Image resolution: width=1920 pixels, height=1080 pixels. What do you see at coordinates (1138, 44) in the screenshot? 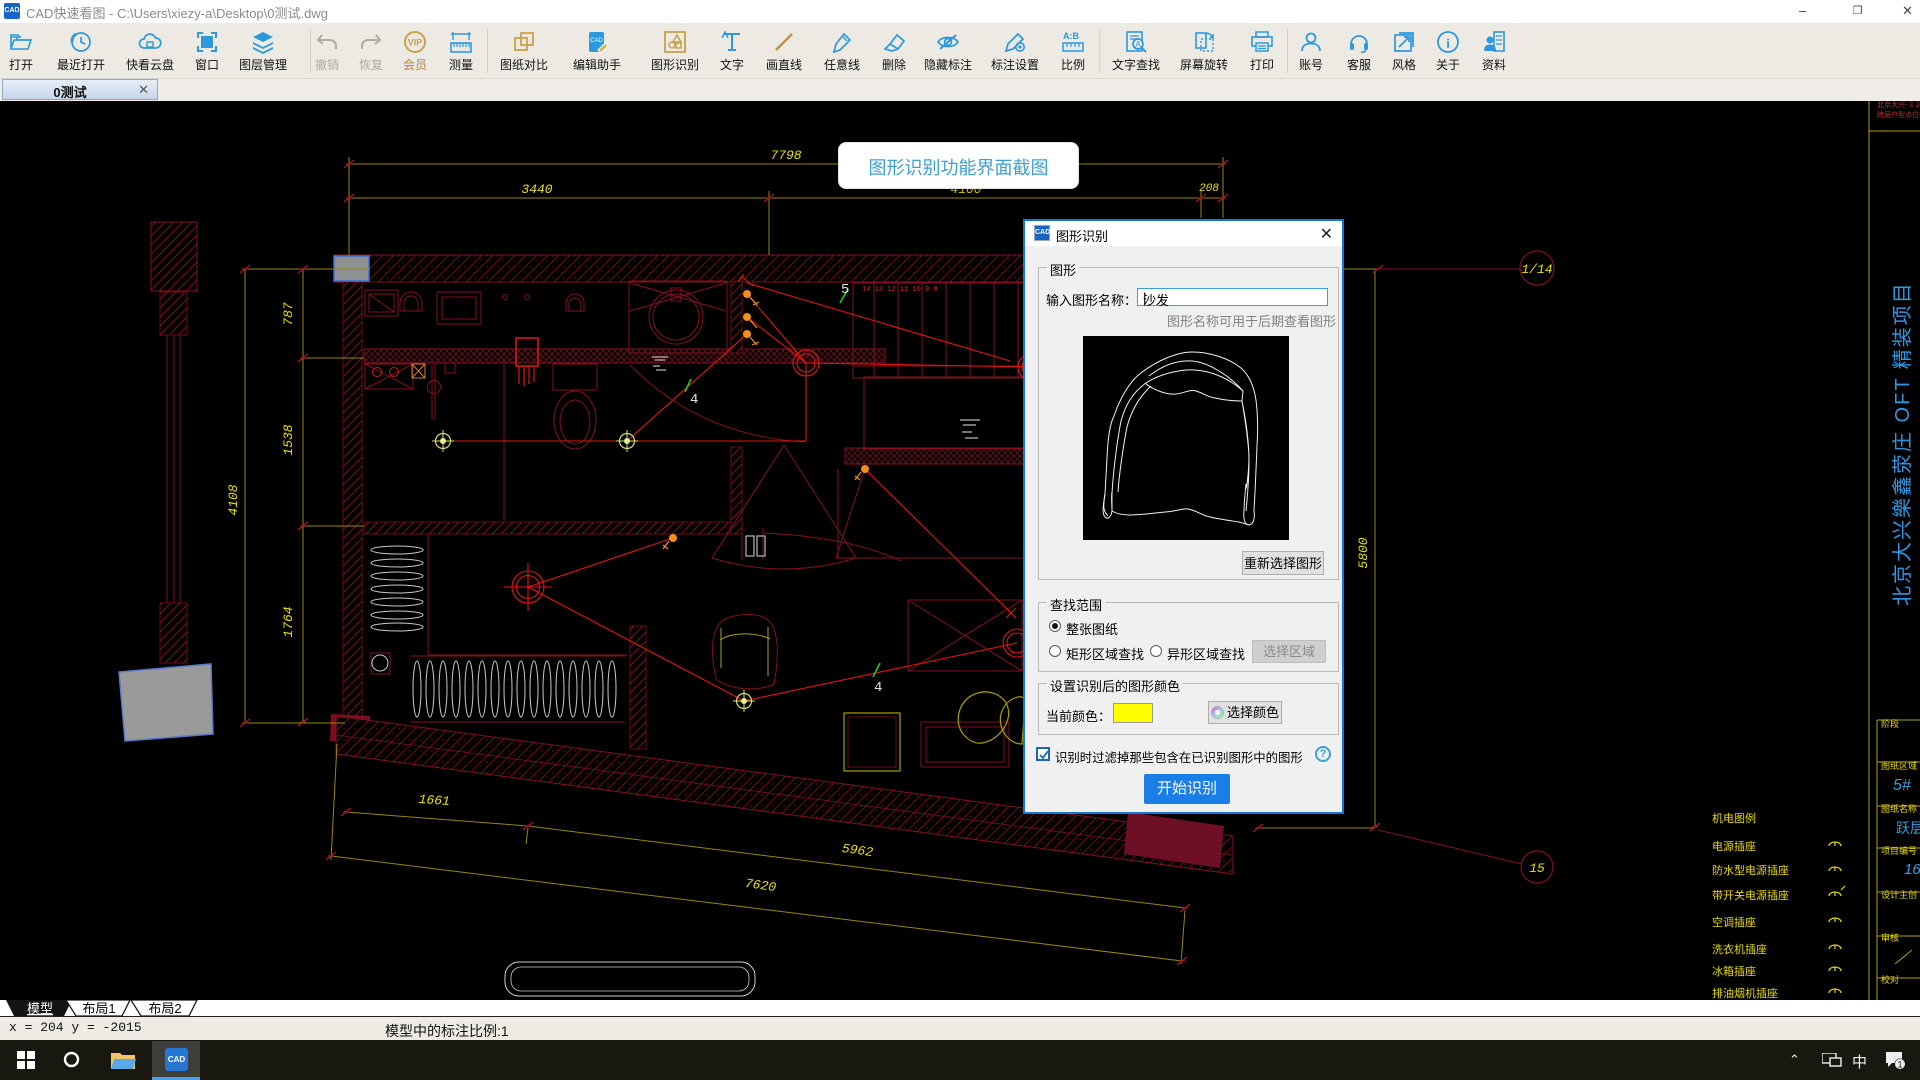
I see `svg-text: A` at bounding box center [1138, 44].